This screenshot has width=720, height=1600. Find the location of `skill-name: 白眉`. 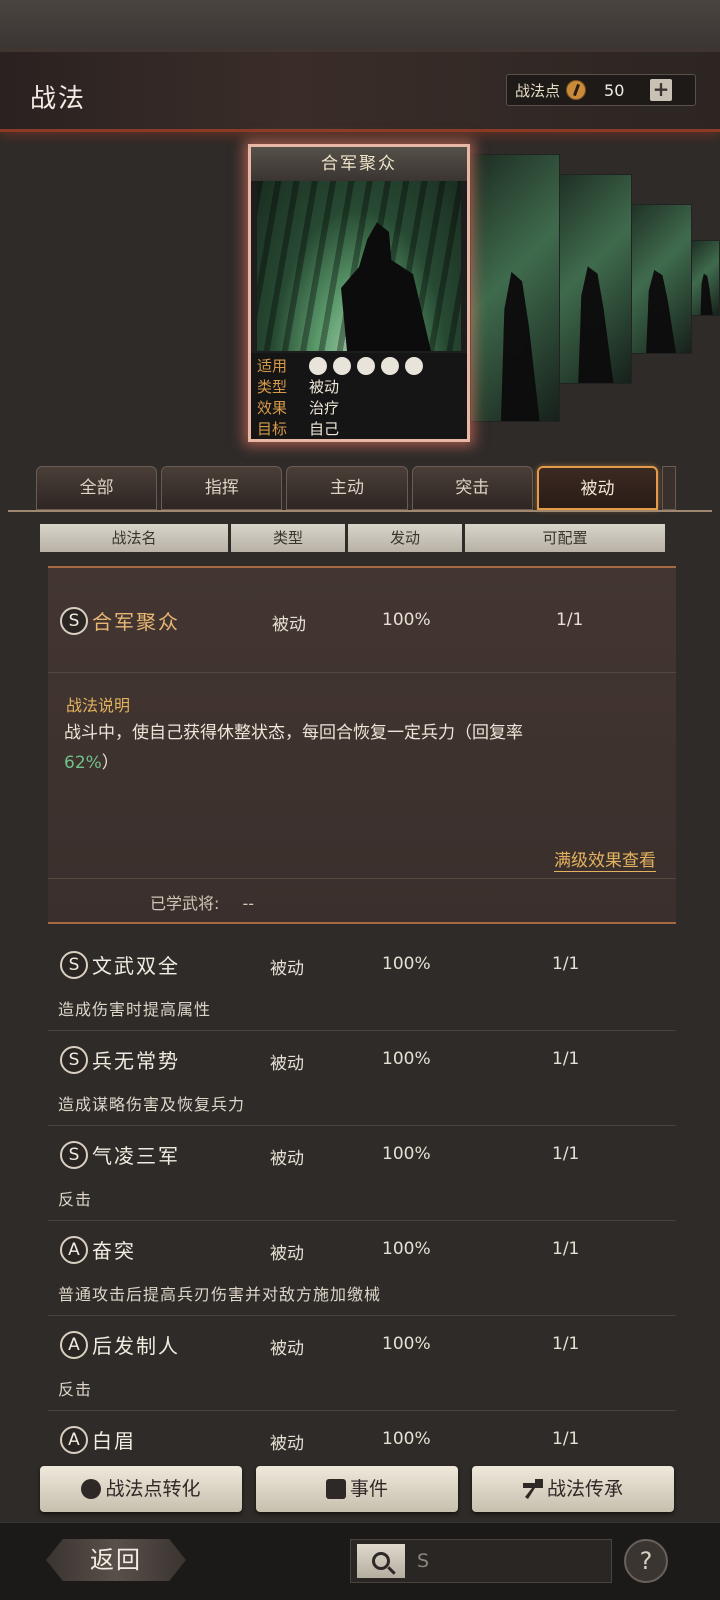

skill-name: 白眉 is located at coordinates (114, 1441).